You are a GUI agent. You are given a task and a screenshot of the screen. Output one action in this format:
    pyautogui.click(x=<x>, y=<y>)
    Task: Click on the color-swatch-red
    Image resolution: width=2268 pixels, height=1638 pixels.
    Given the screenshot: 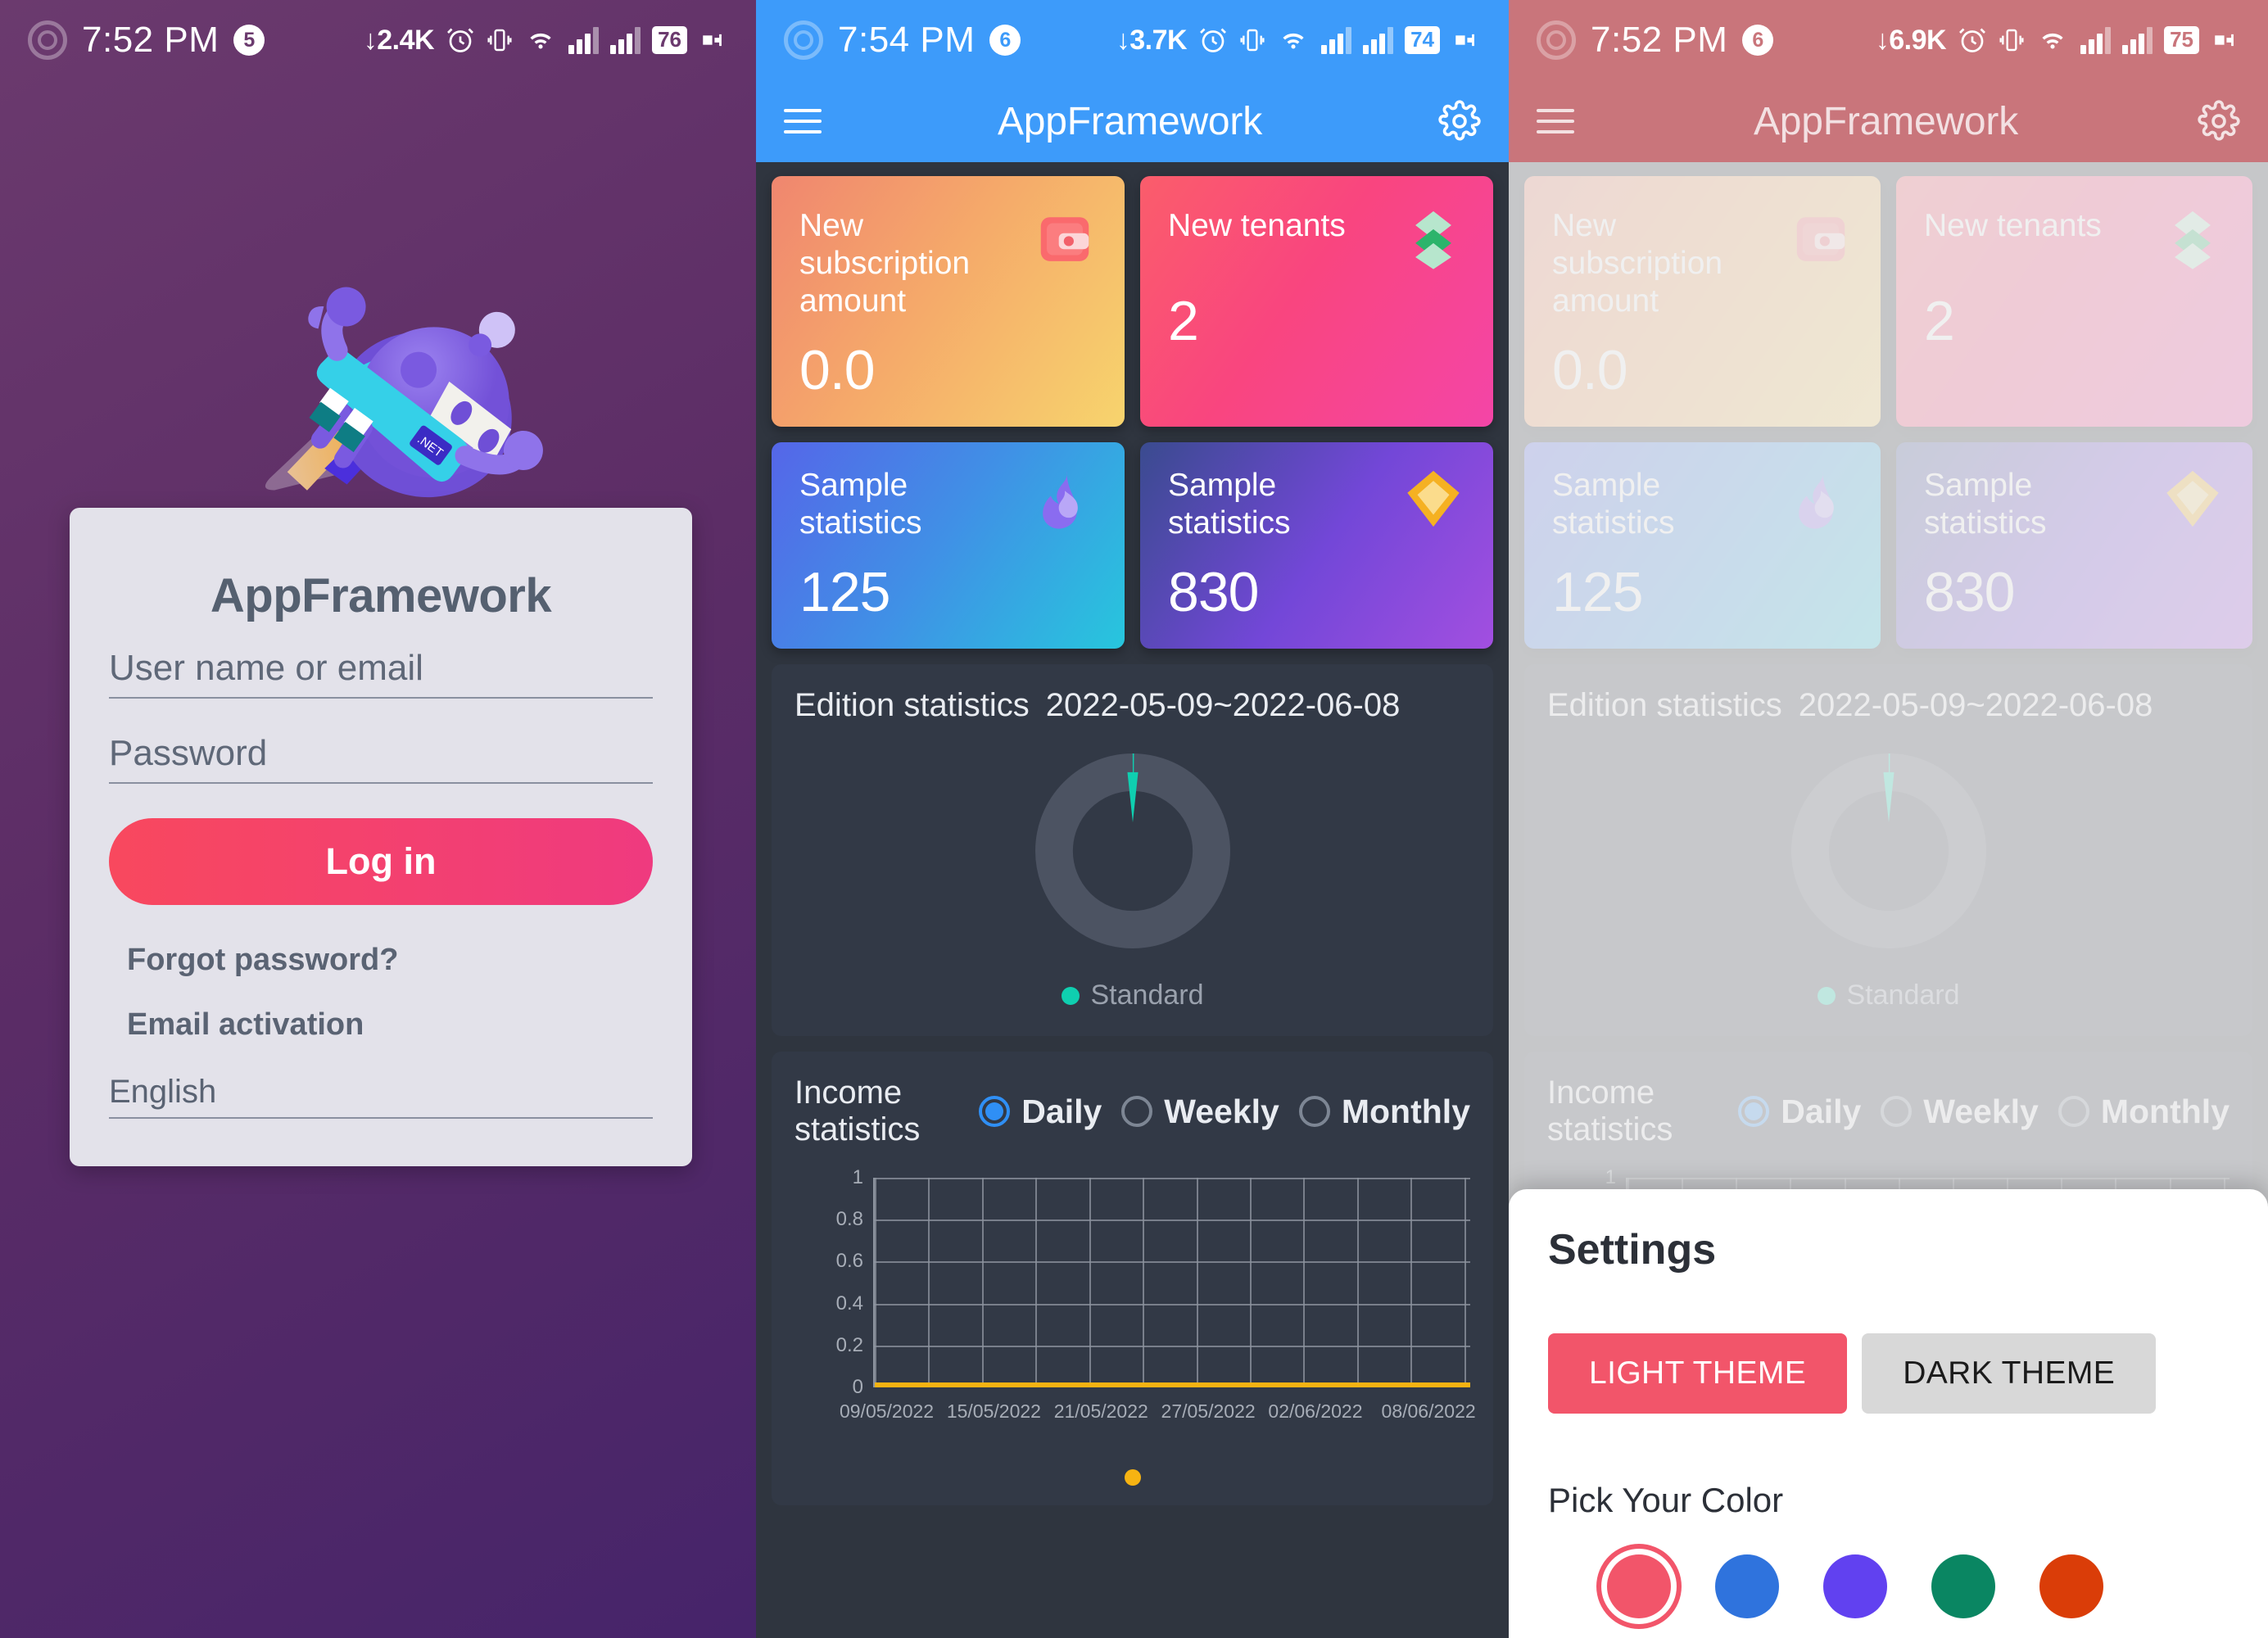 What is the action you would take?
    pyautogui.click(x=1639, y=1586)
    